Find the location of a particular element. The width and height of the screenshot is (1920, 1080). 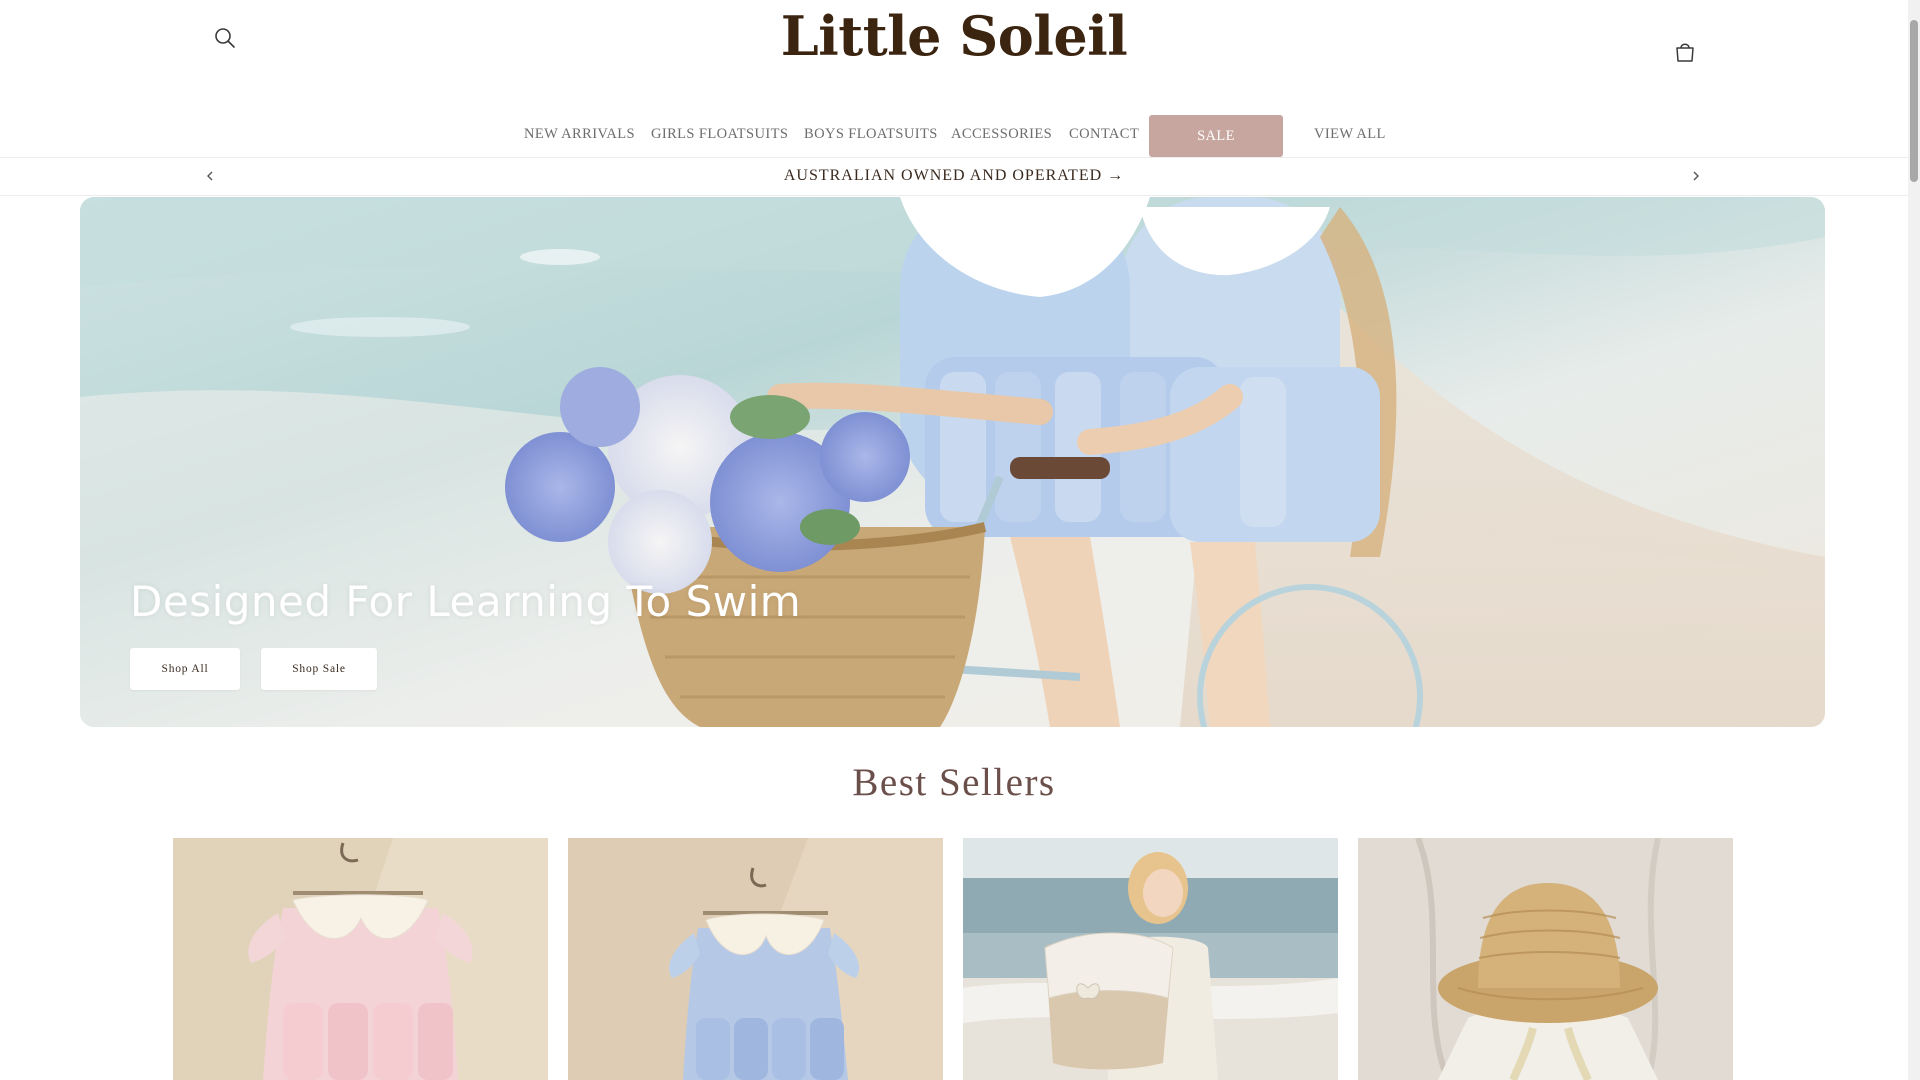

nav-new-arrivals: NEW ARRIVALS is located at coordinates (579, 134).